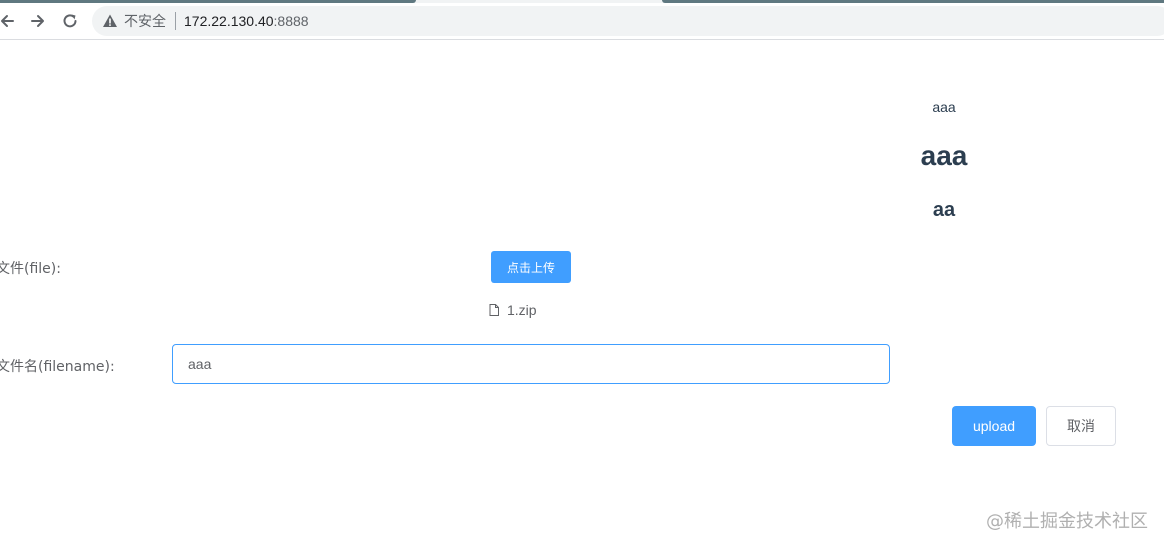 This screenshot has width=1164, height=545. Describe the element at coordinates (291, 21) in the screenshot. I see `url-port: :8888` at that location.